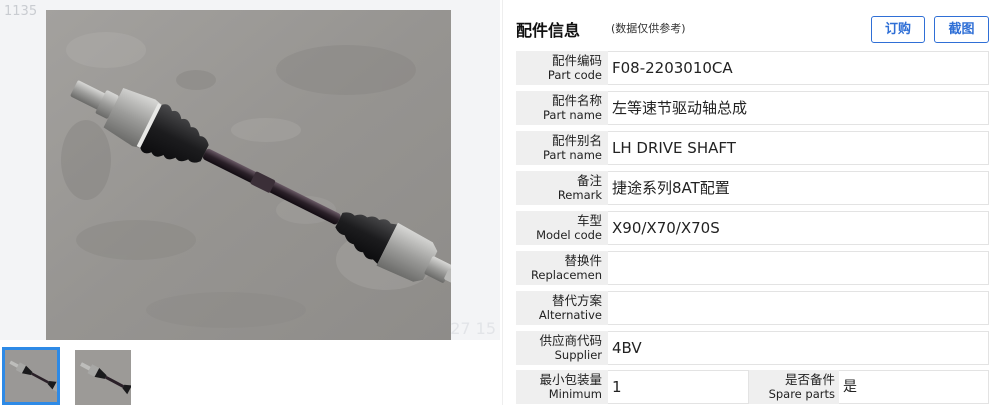 This screenshot has width=1000, height=405. Describe the element at coordinates (809, 379) in the screenshot. I see `label-cn: 是否备件` at that location.